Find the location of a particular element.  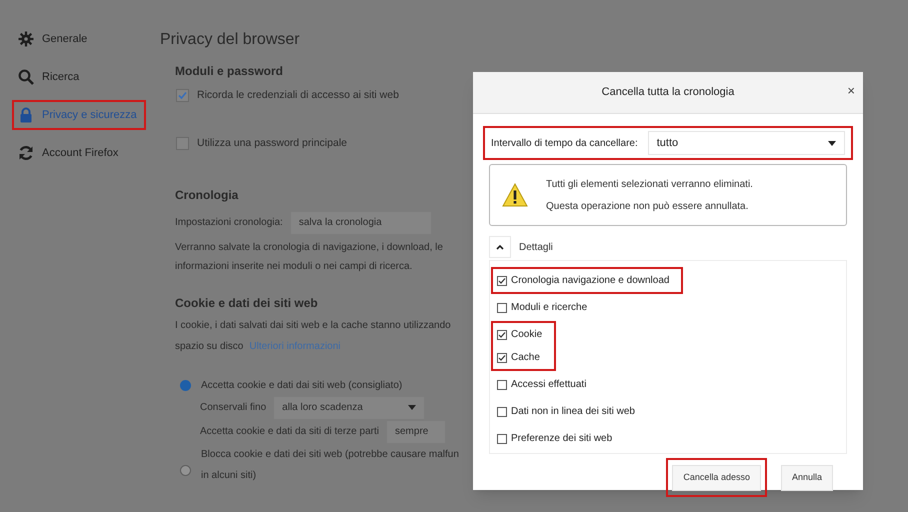

sidebar-item: Account Firefox is located at coordinates (79, 153).